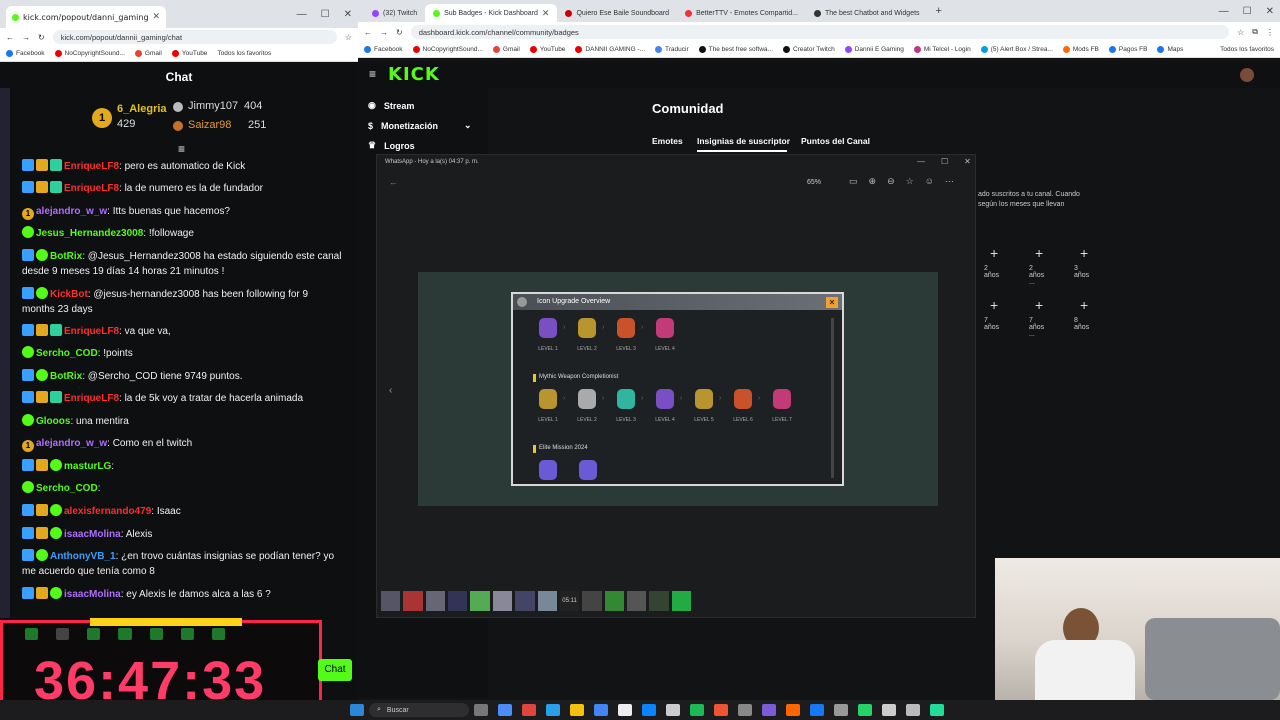  I want to click on new-tab-icon: +, so click(939, 11).